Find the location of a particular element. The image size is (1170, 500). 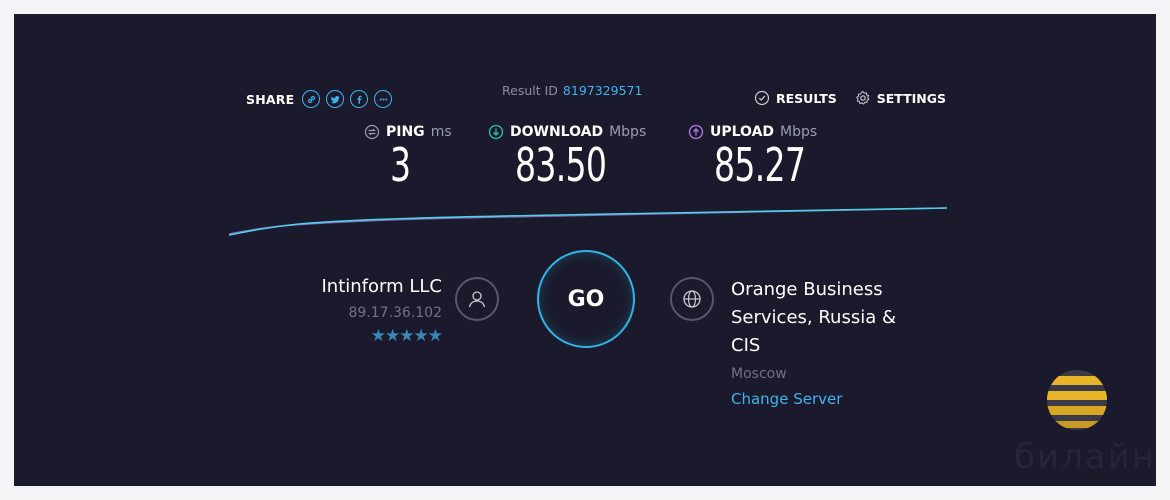

isp-ip: 89.17.36.102 is located at coordinates (395, 313).